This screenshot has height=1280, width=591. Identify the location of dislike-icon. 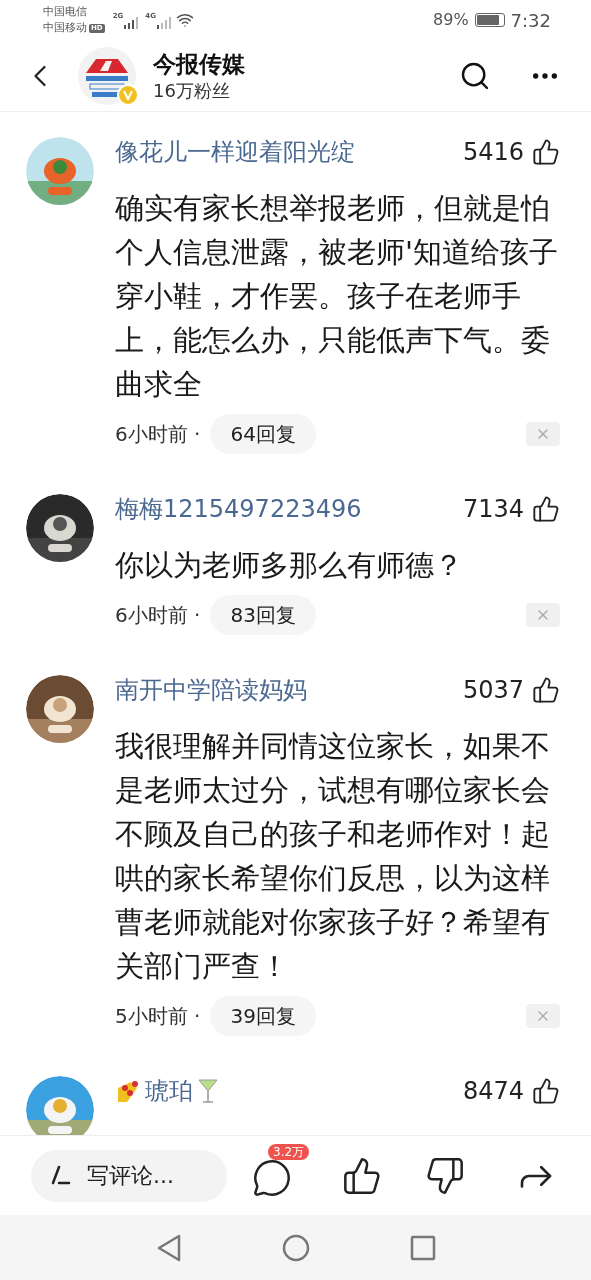
(445, 1175).